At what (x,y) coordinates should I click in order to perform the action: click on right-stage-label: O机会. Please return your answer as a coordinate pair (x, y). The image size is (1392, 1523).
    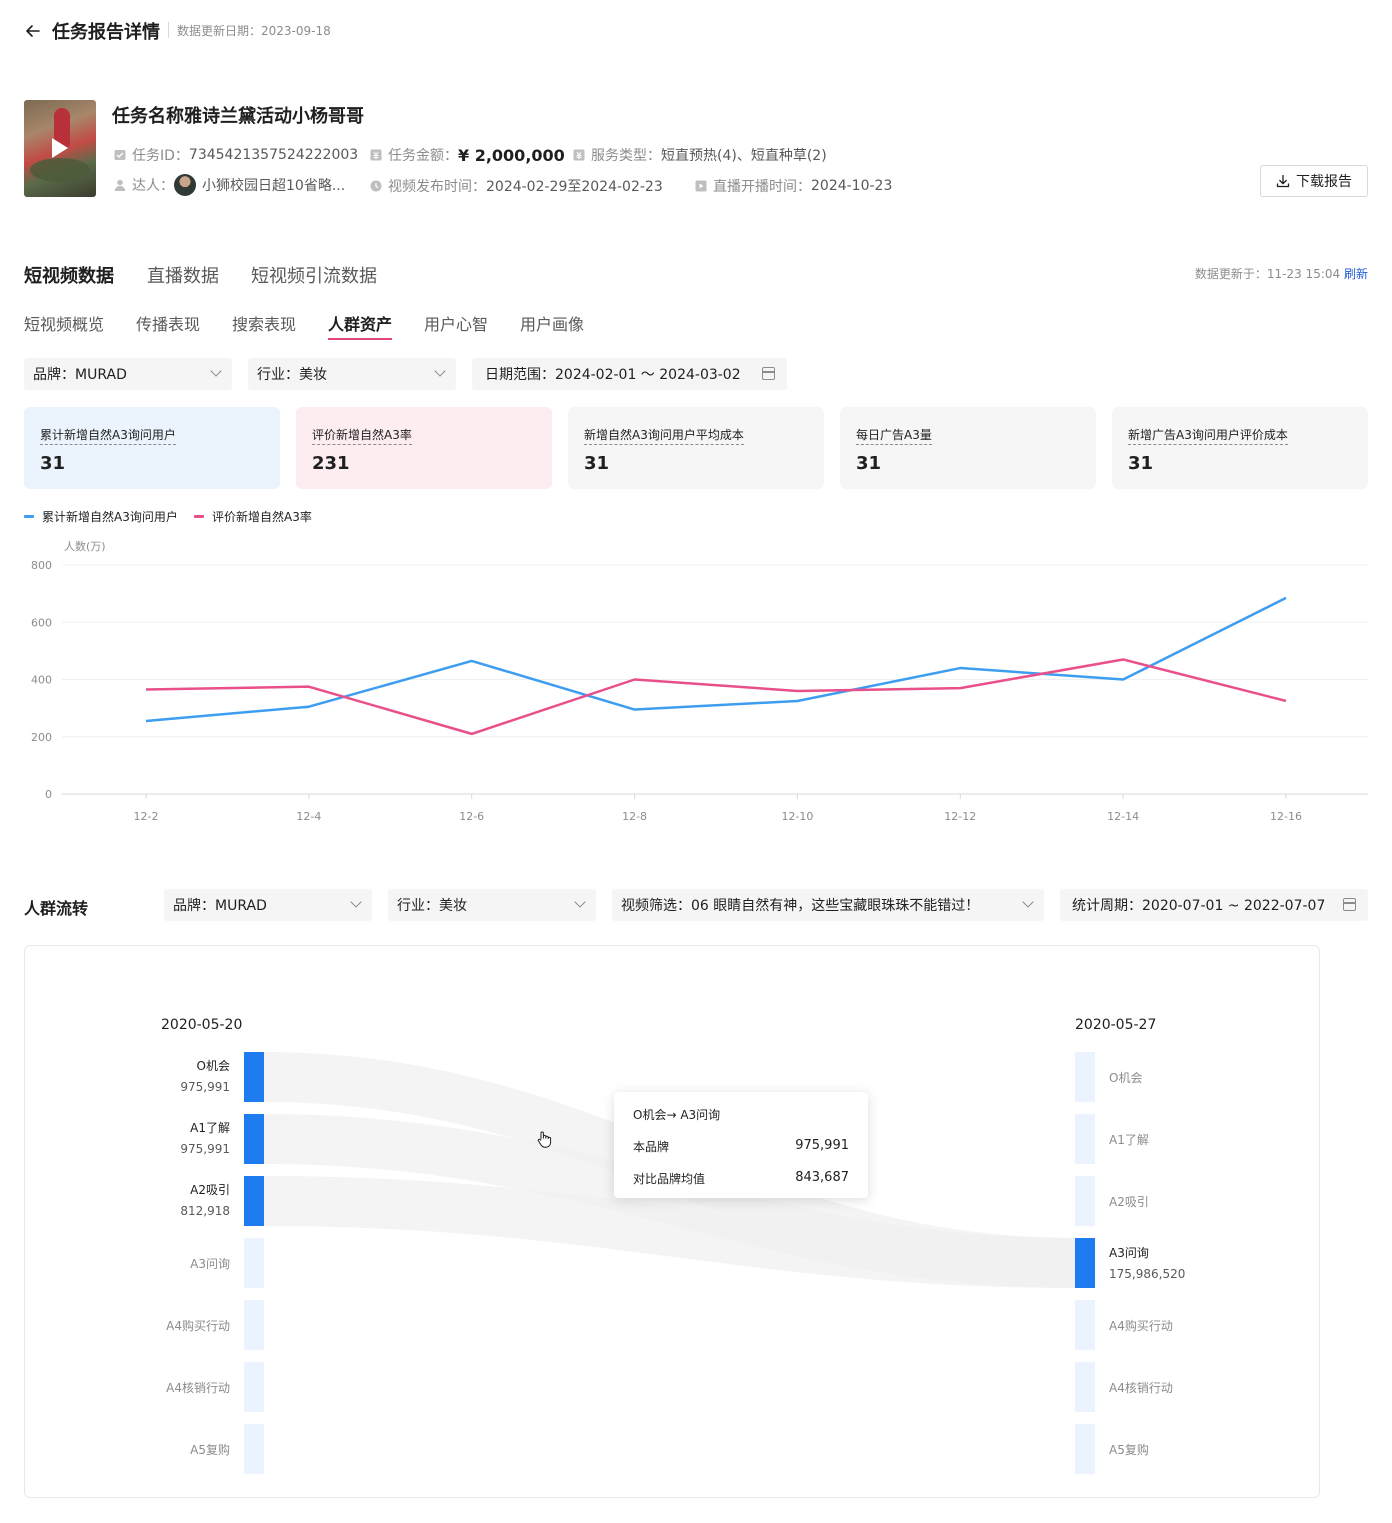
    Looking at the image, I should click on (1126, 1078).